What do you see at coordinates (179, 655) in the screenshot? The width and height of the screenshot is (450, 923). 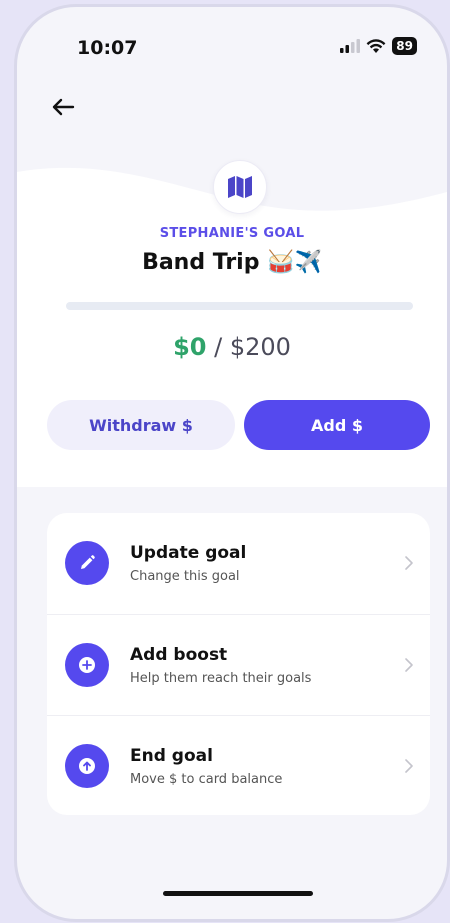 I see `menu-item-title: Add boost` at bounding box center [179, 655].